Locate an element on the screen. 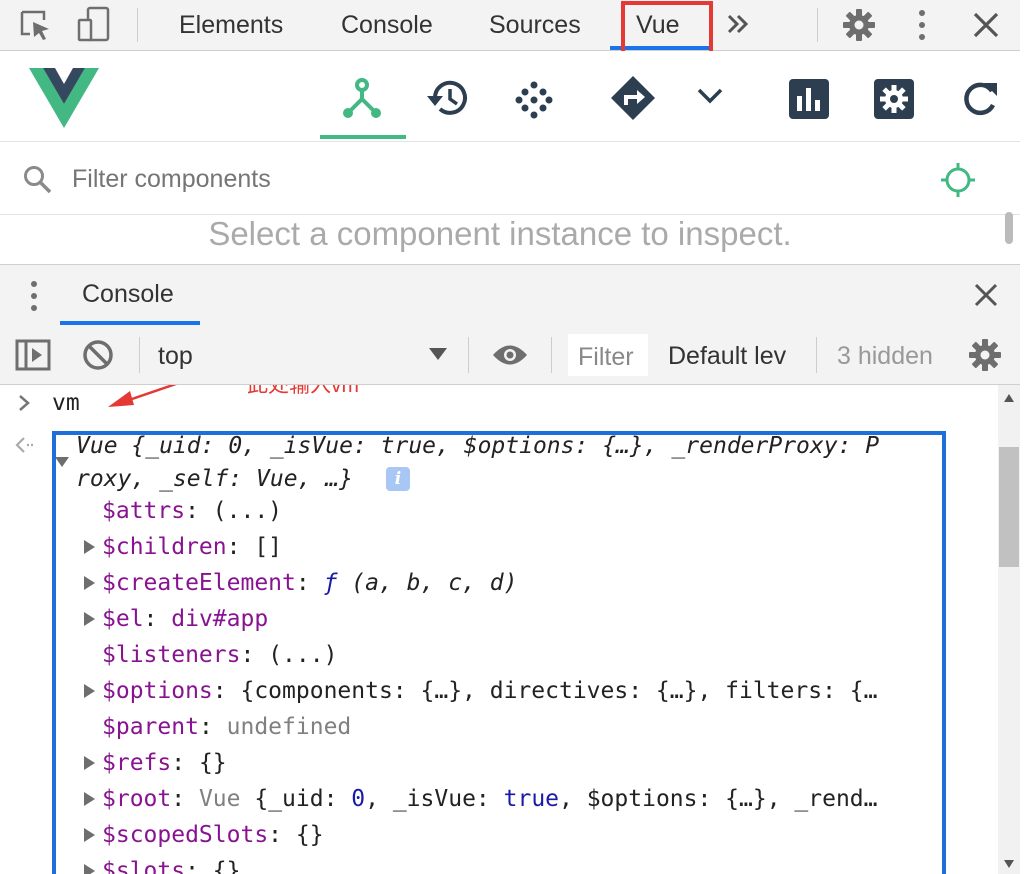 The width and height of the screenshot is (1025, 874). filter-placeholder: Filter is located at coordinates (606, 357).